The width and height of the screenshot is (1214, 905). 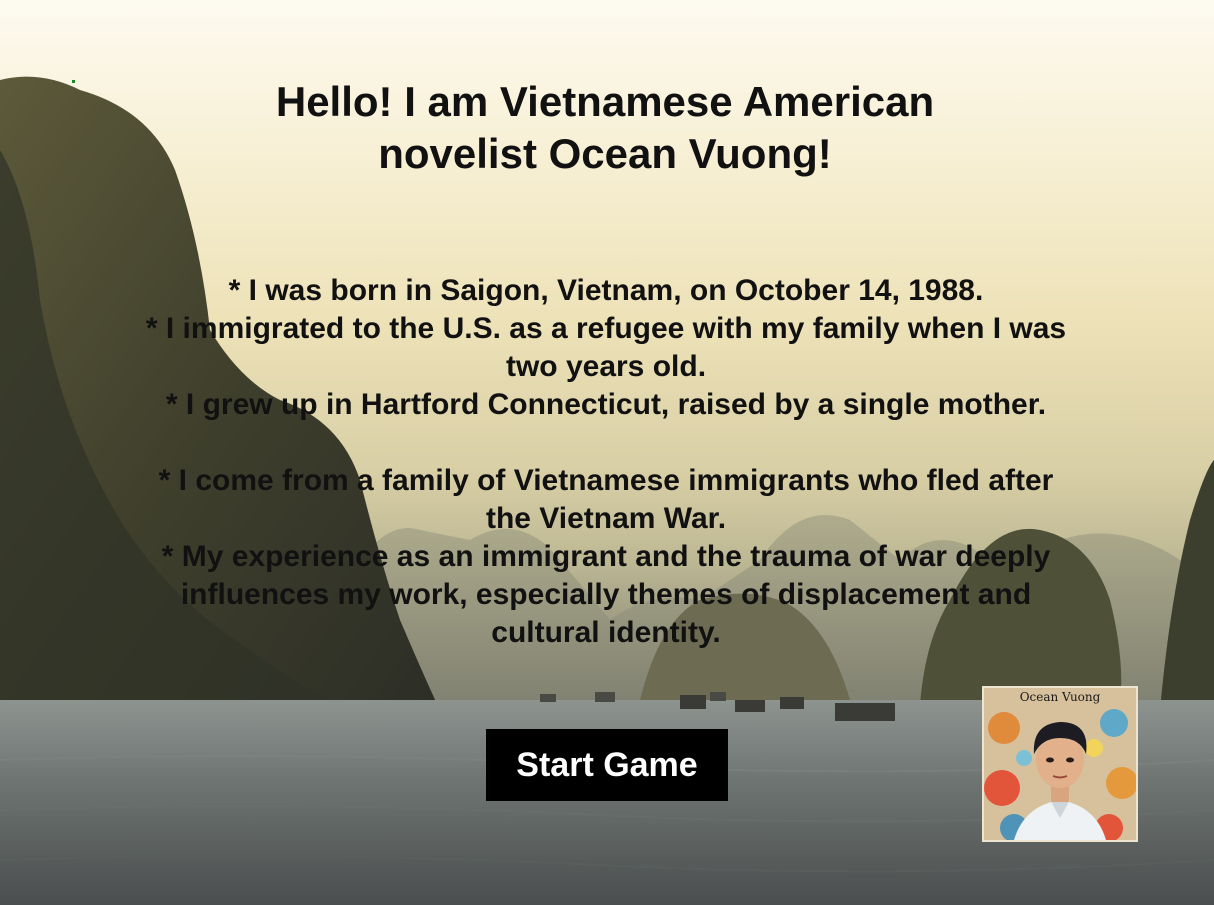 What do you see at coordinates (605, 101) in the screenshot?
I see `title-line-1: Hello! I am Vietnamese American` at bounding box center [605, 101].